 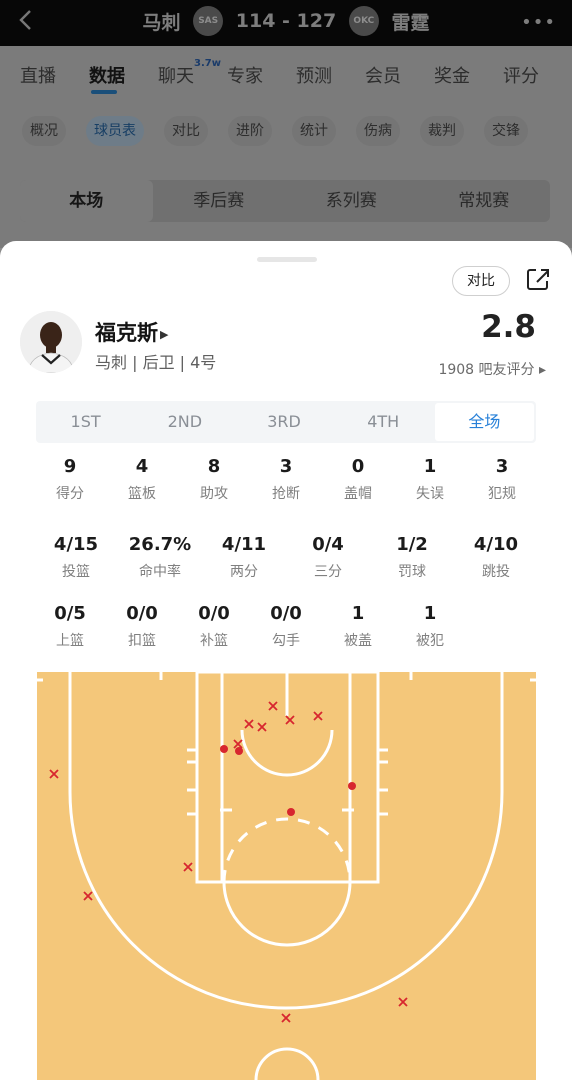 I want to click on subtab-overview: 概况, so click(x=44, y=131).